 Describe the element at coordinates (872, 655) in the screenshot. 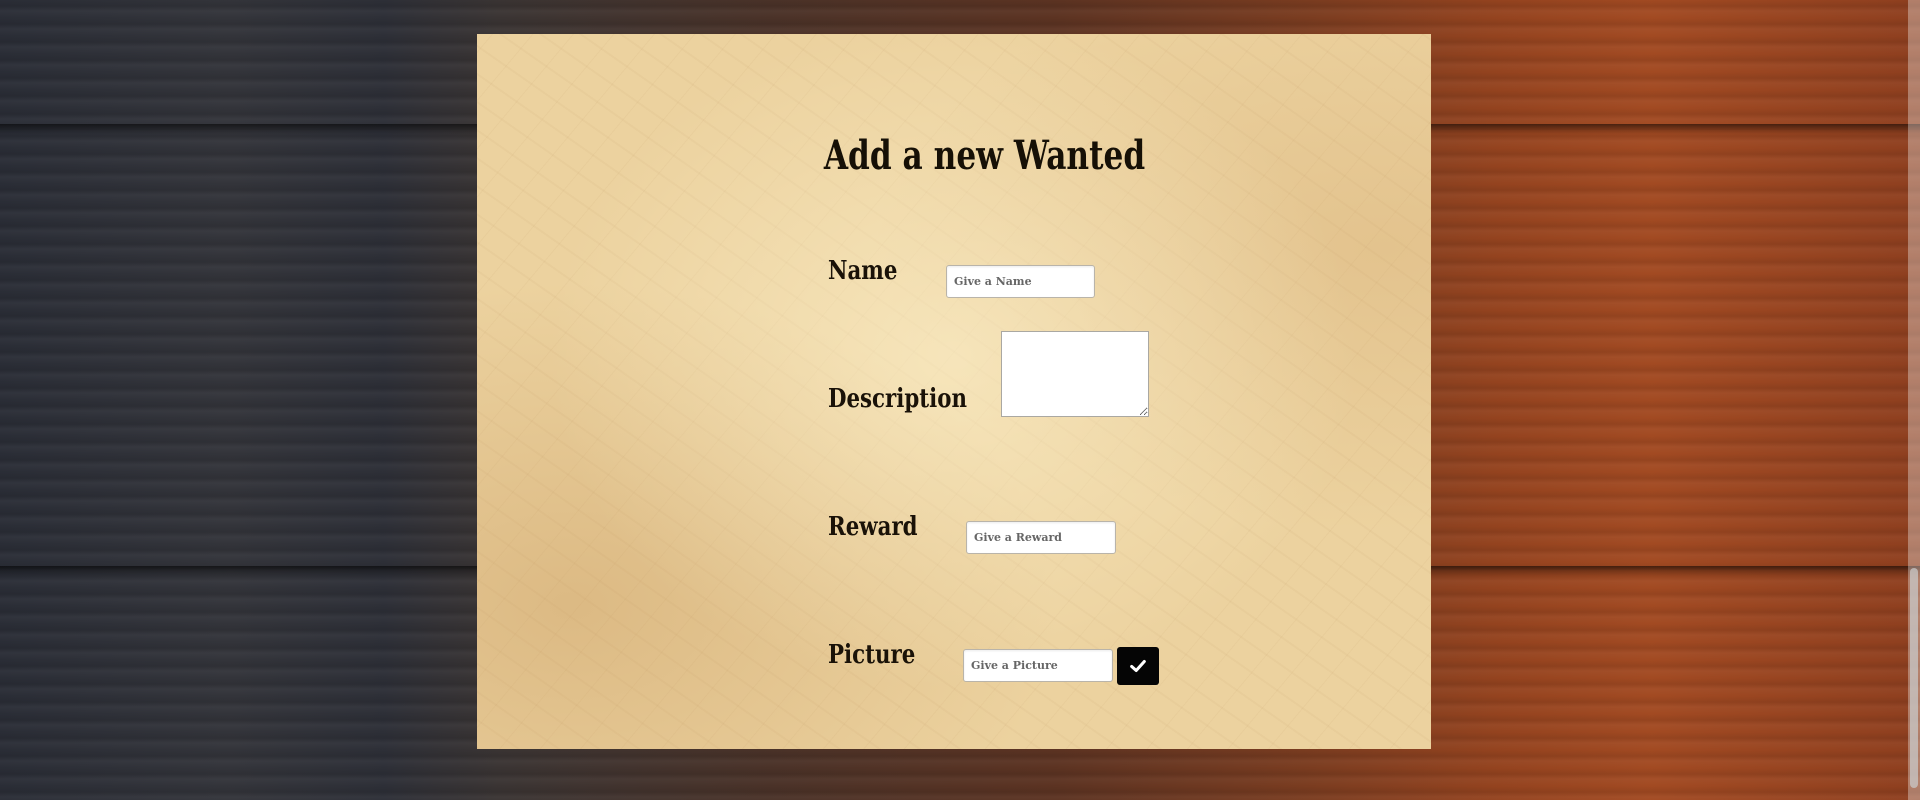

I see `picture-label: Picture` at that location.